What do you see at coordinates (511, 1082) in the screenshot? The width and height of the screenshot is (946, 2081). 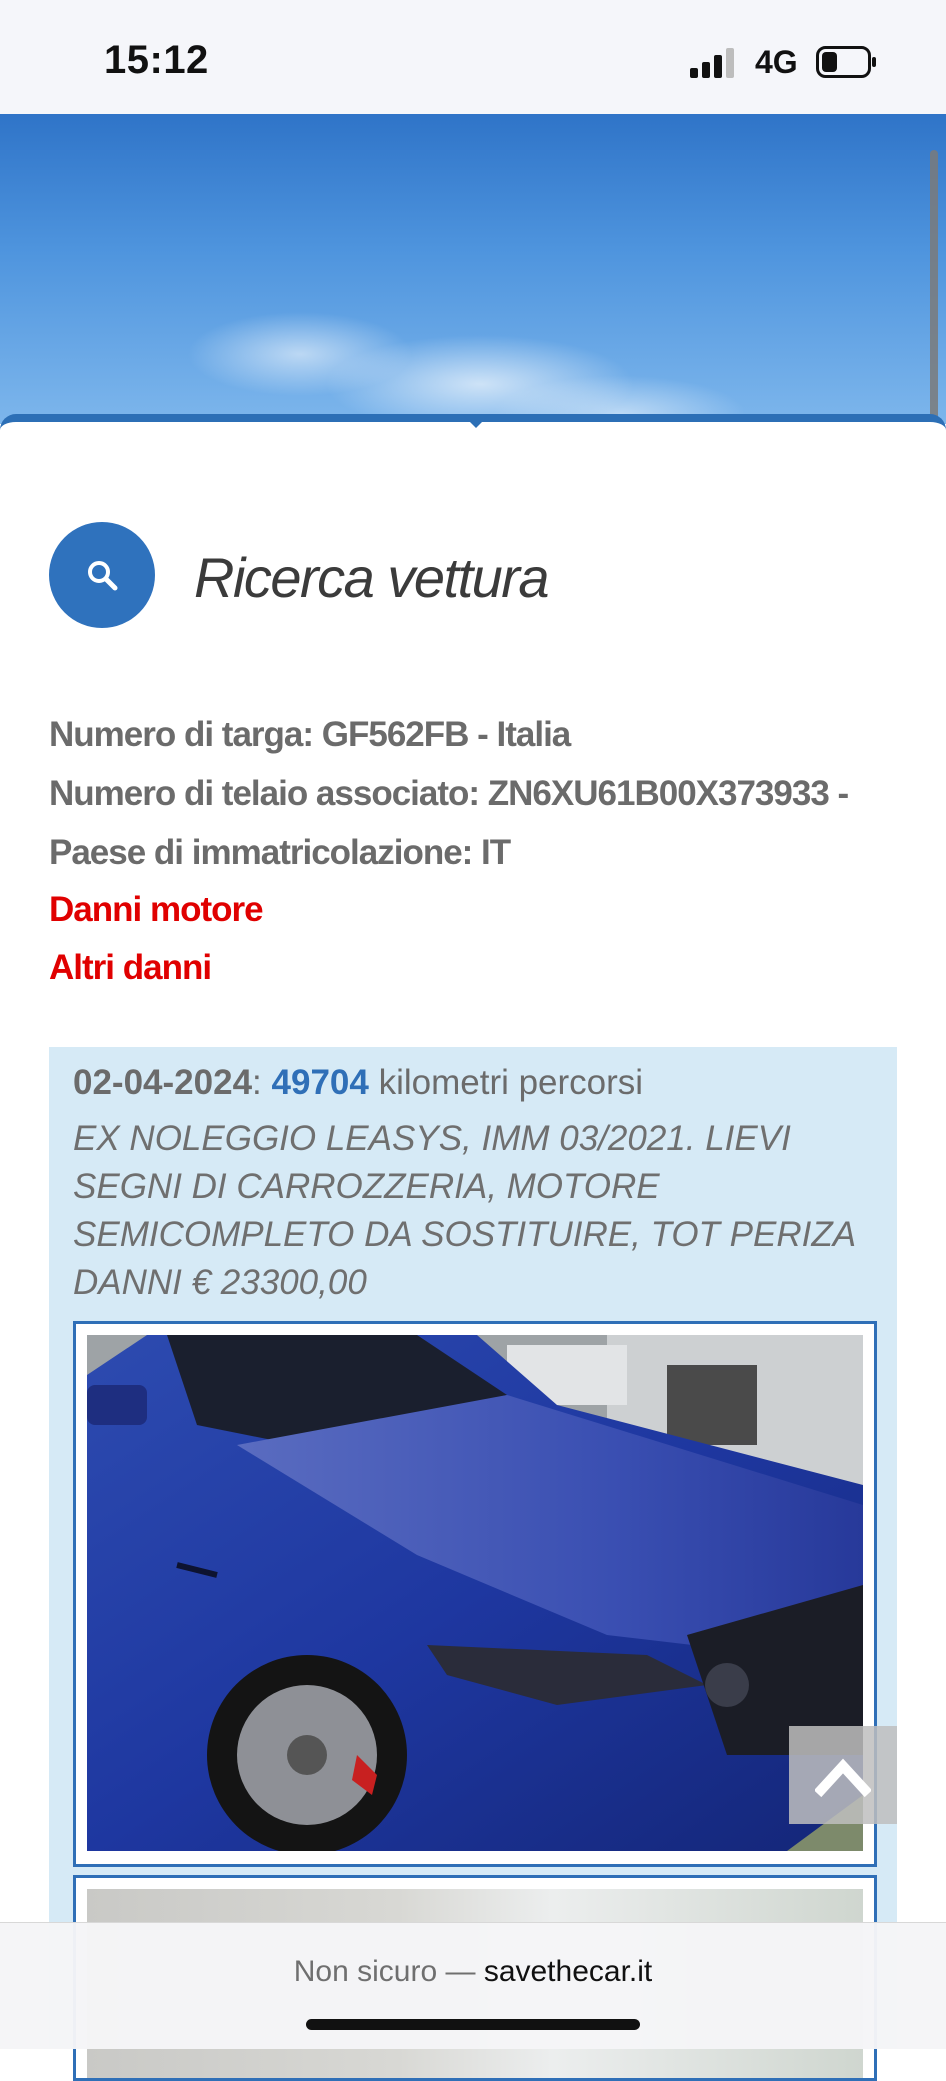 I see `record-km-label: kilometri percorsi` at bounding box center [511, 1082].